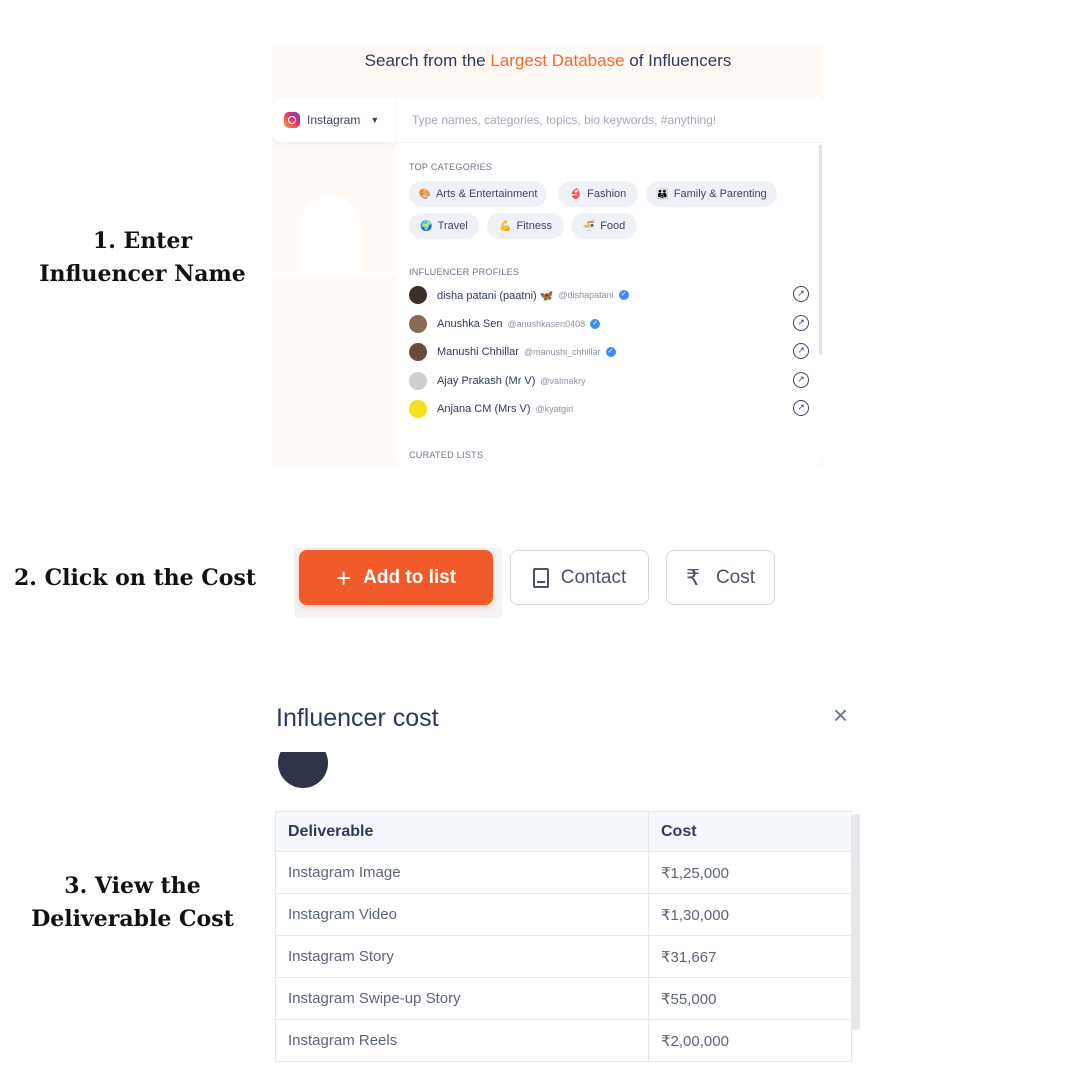 Image resolution: width=1080 pixels, height=1080 pixels. Describe the element at coordinates (720, 194) in the screenshot. I see `category-label: Family & Parenting` at that location.